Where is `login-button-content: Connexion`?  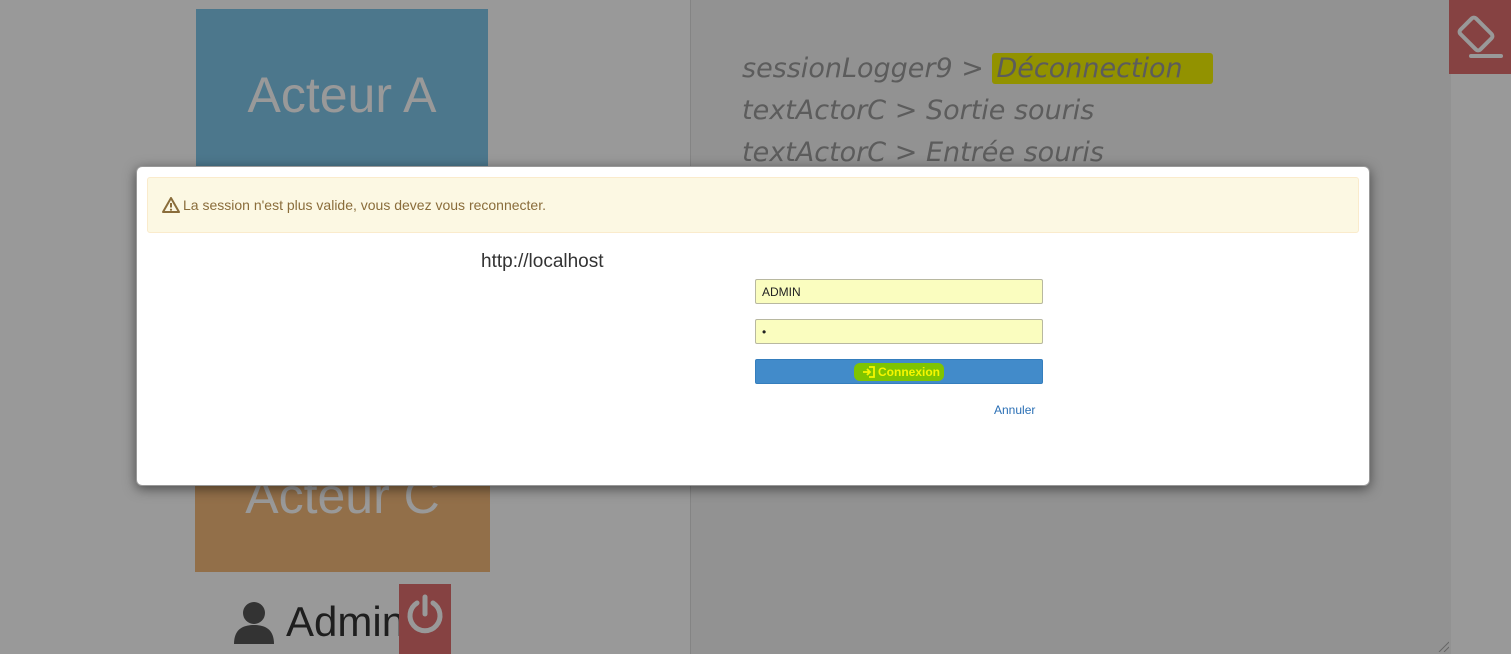 login-button-content: Connexion is located at coordinates (899, 371).